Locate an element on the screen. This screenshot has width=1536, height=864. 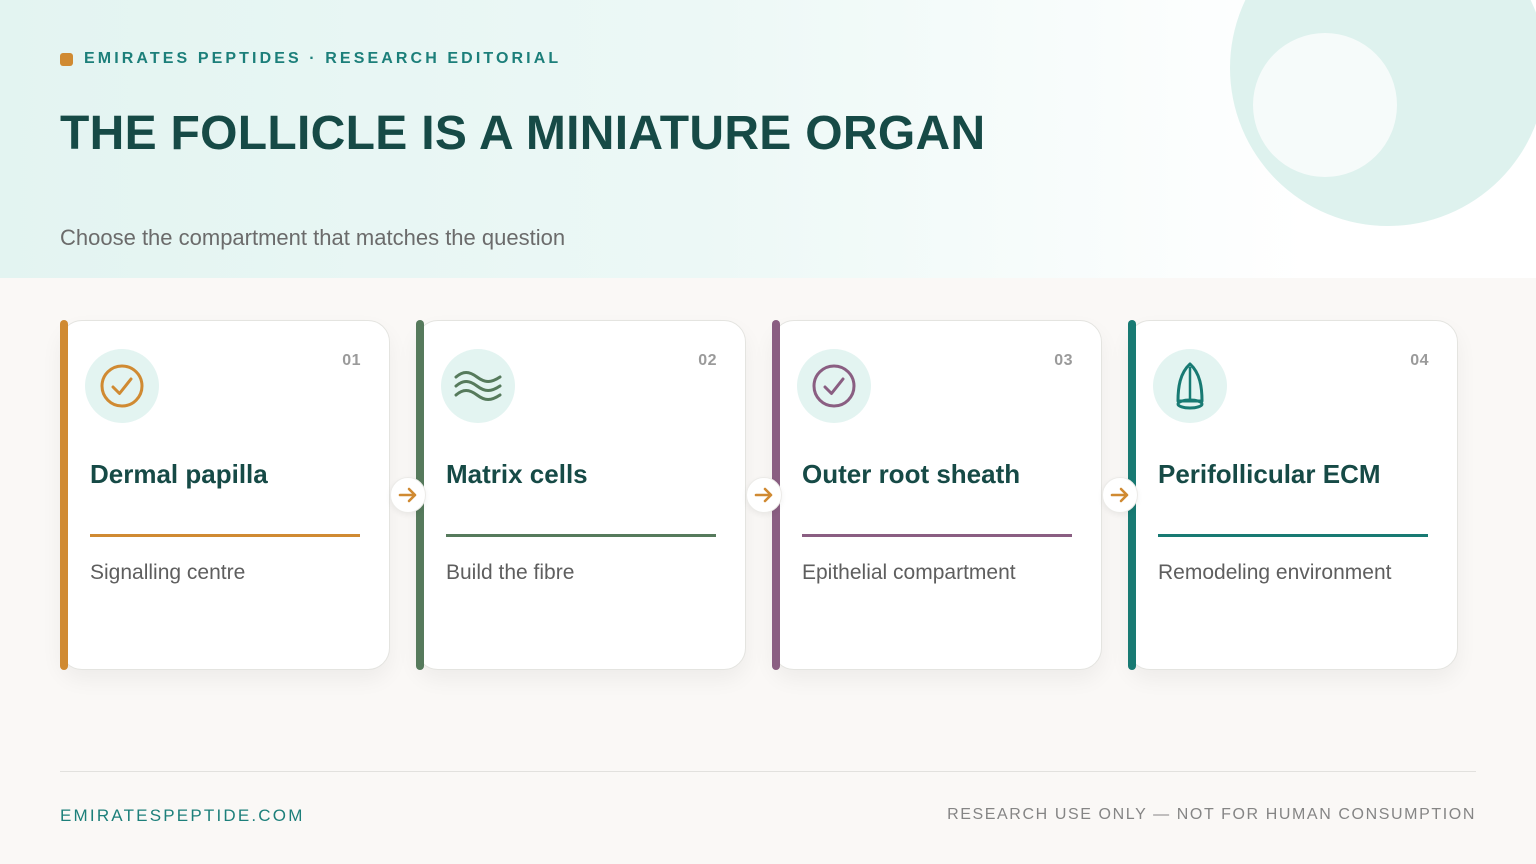
card-description: Build the fibre is located at coordinates (510, 572).